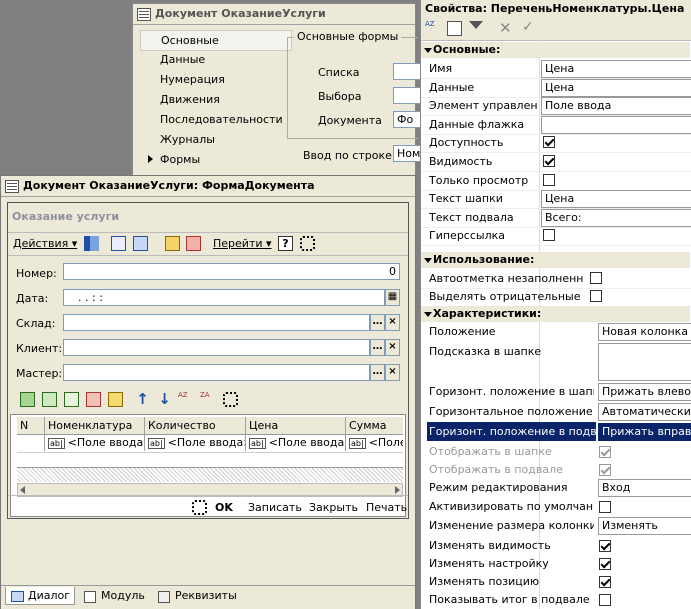 This screenshot has width=691, height=609. I want to click on back-icon, so click(91, 243).